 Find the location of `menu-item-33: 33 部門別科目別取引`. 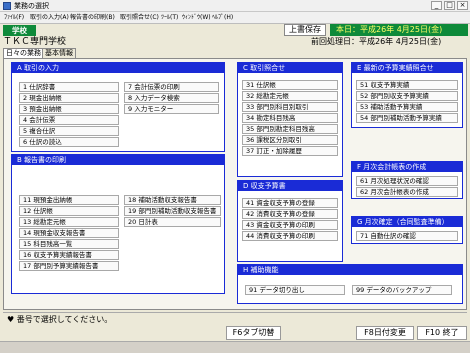

menu-item-33: 33 部門別科目別取引 is located at coordinates (290, 107).